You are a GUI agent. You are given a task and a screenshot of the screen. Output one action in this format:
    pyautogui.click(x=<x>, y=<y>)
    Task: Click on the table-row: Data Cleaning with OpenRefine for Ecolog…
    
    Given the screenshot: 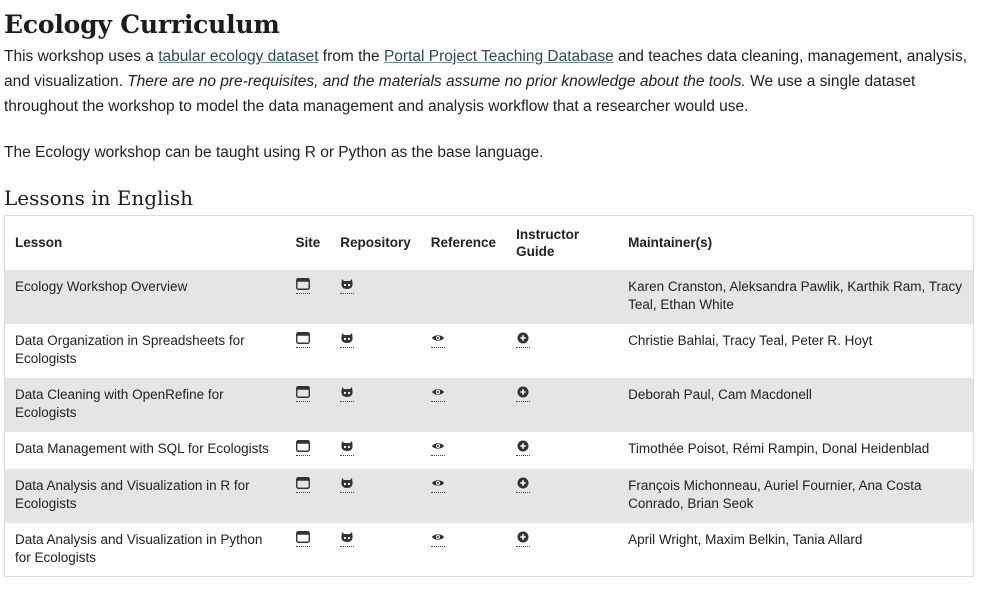 What is the action you would take?
    pyautogui.click(x=489, y=404)
    